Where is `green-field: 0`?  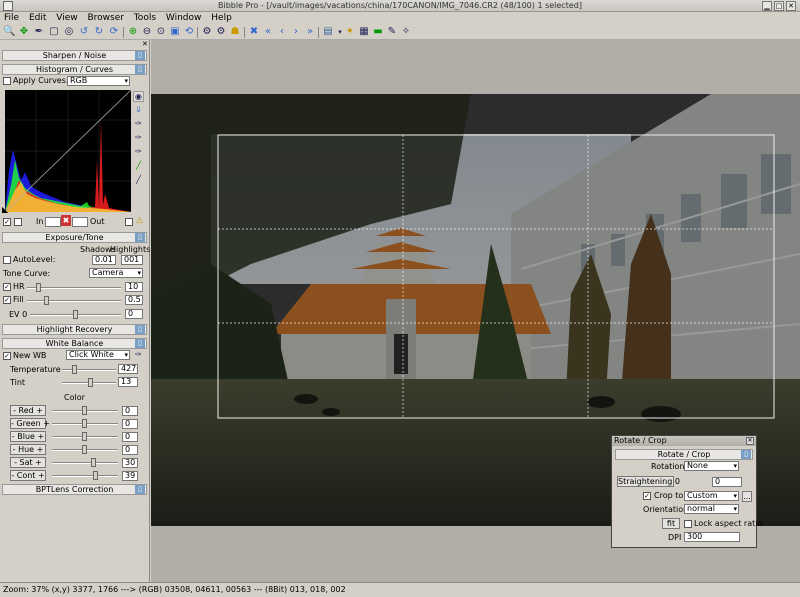
green-field: 0 is located at coordinates (130, 424).